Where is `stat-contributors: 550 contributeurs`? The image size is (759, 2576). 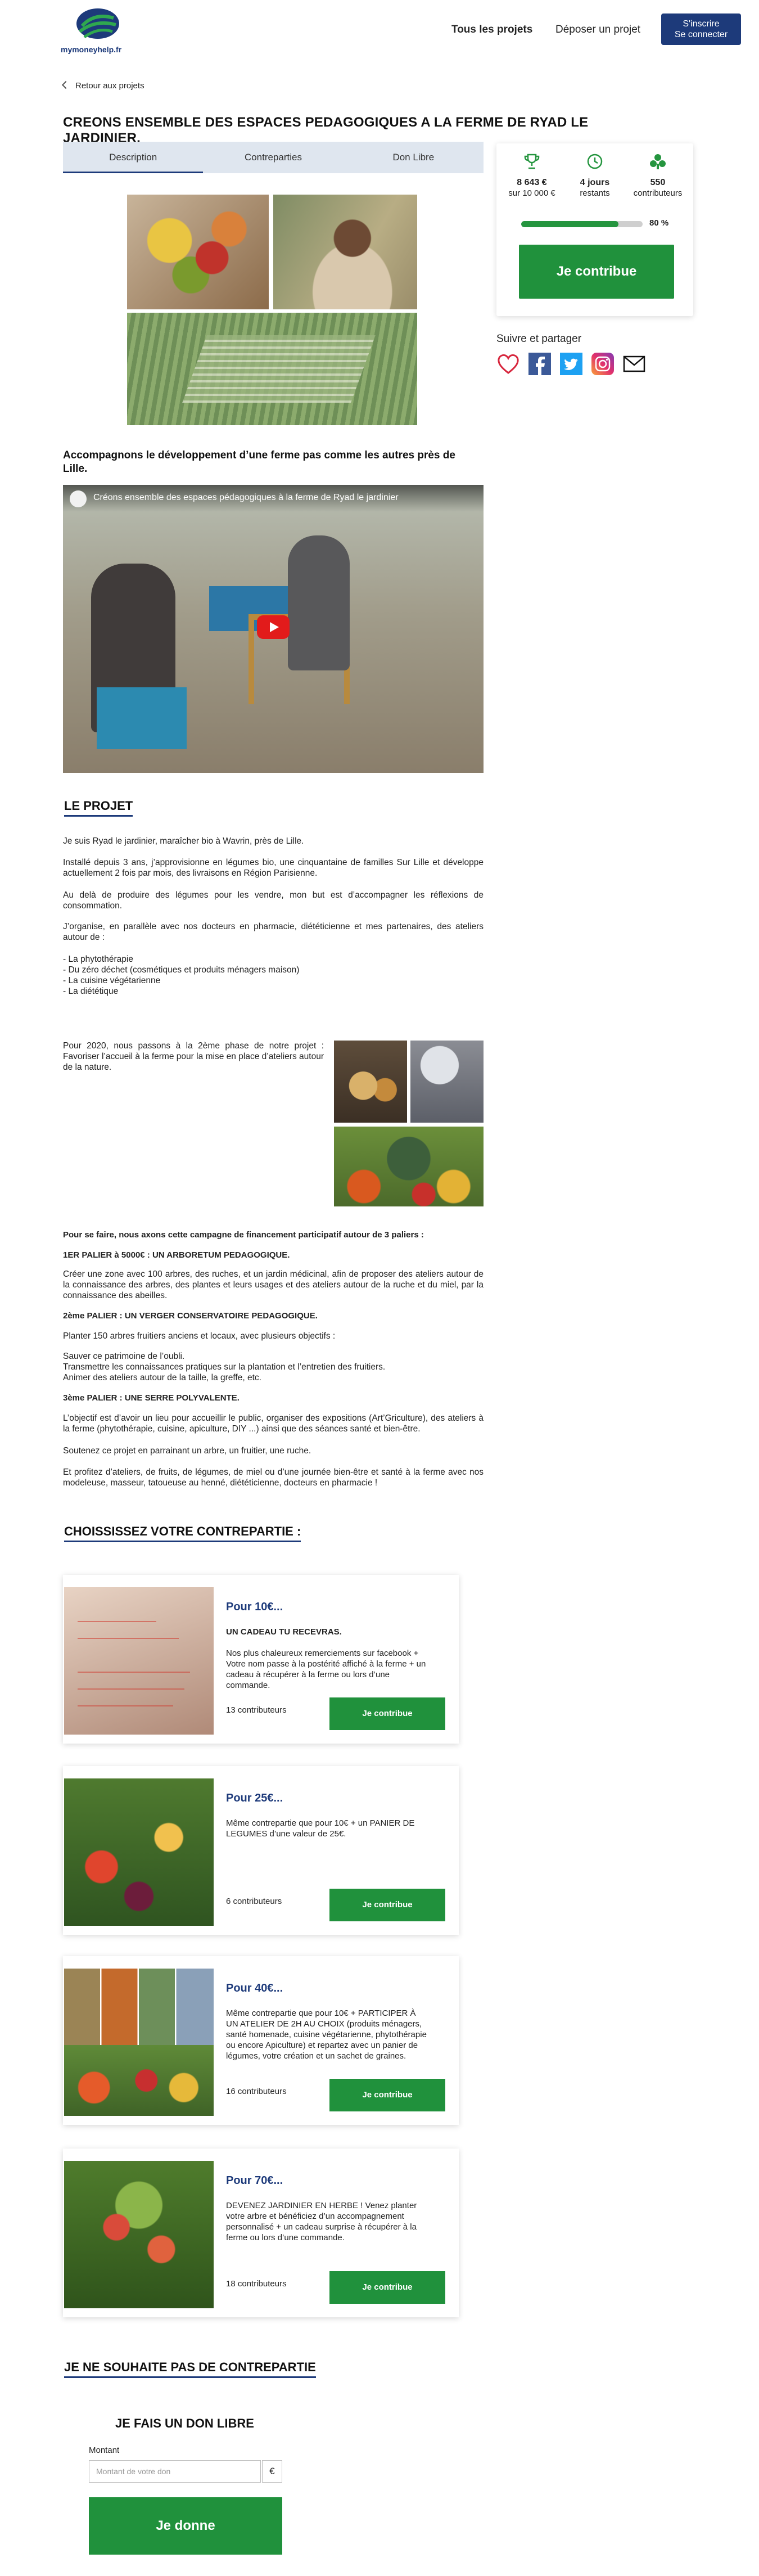
stat-contributors: 550 contributeurs is located at coordinates (658, 175).